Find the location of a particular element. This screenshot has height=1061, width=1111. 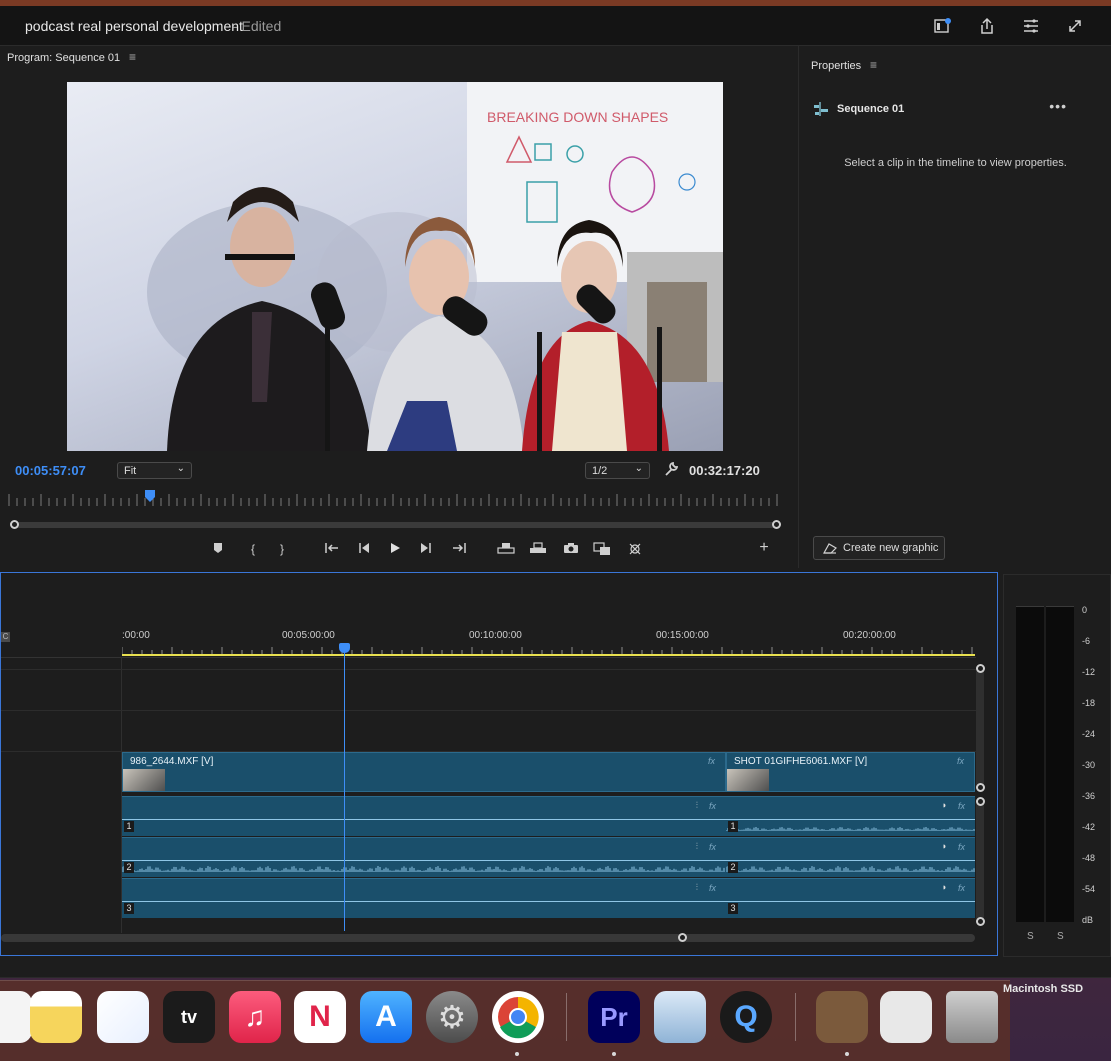

audio-clip: 3 fx ◗ is located at coordinates (850, 898).